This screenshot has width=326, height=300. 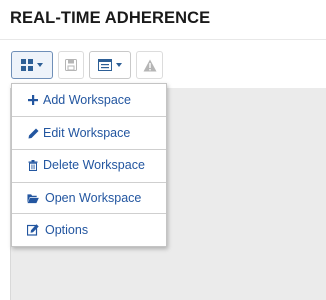 What do you see at coordinates (33, 198) in the screenshot?
I see `folder-open-icon` at bounding box center [33, 198].